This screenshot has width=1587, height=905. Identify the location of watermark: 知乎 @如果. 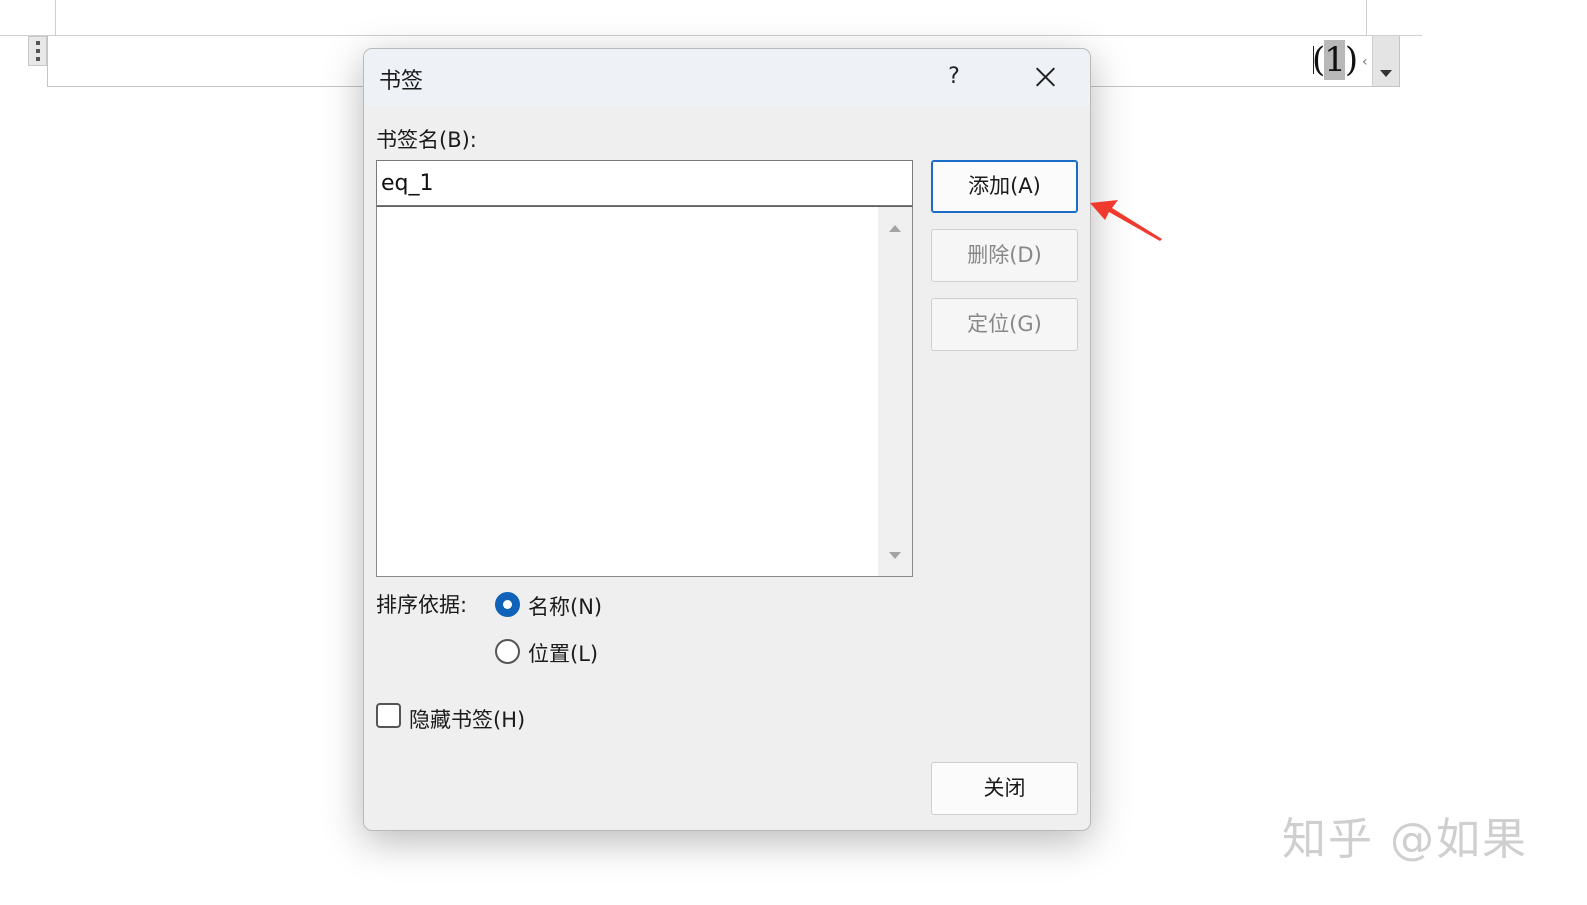
(1405, 839).